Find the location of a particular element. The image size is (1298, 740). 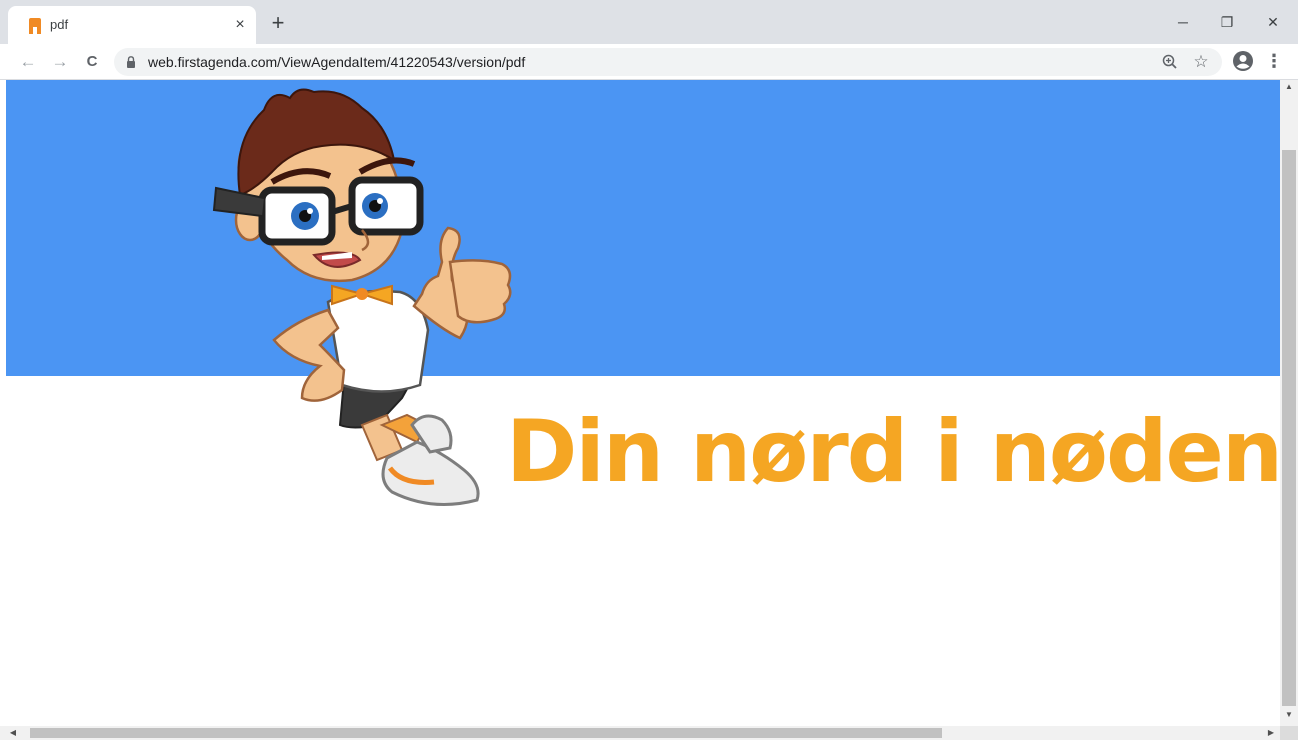

scrollbar-corner is located at coordinates (1289, 733).